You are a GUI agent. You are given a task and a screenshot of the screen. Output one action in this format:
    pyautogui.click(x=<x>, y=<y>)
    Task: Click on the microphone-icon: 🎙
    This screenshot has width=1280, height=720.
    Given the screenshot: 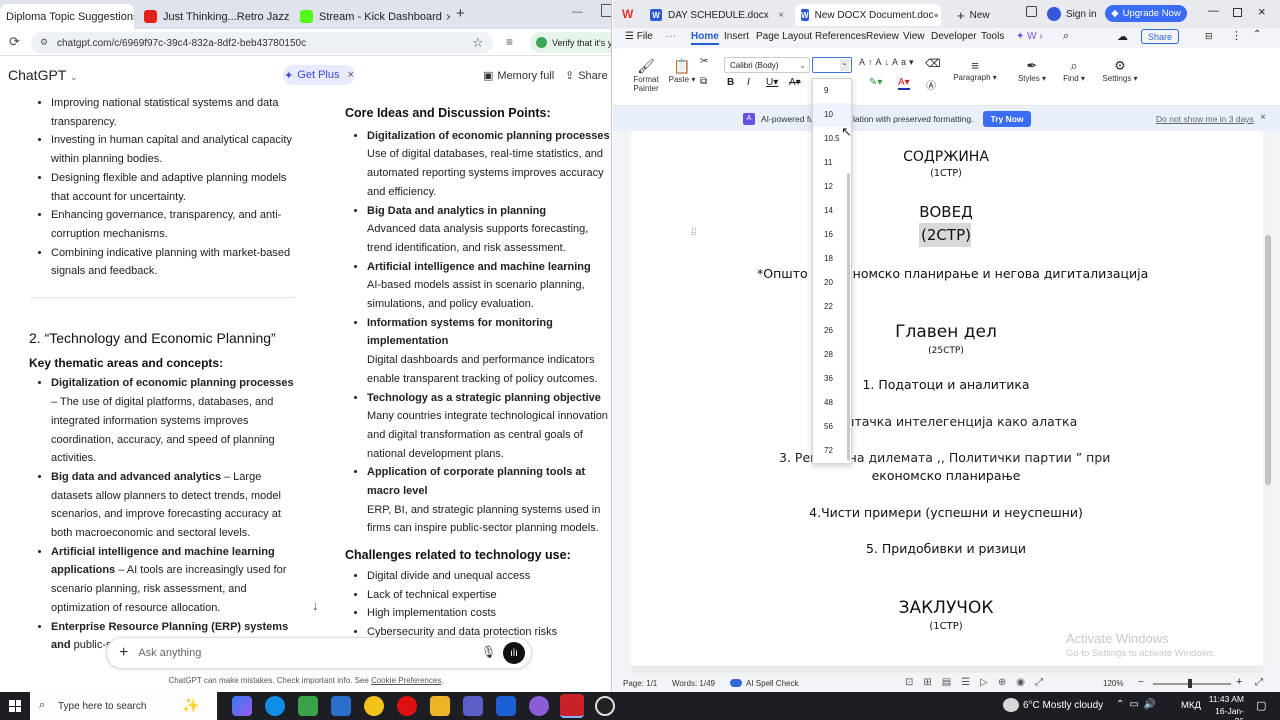 What is the action you would take?
    pyautogui.click(x=488, y=652)
    